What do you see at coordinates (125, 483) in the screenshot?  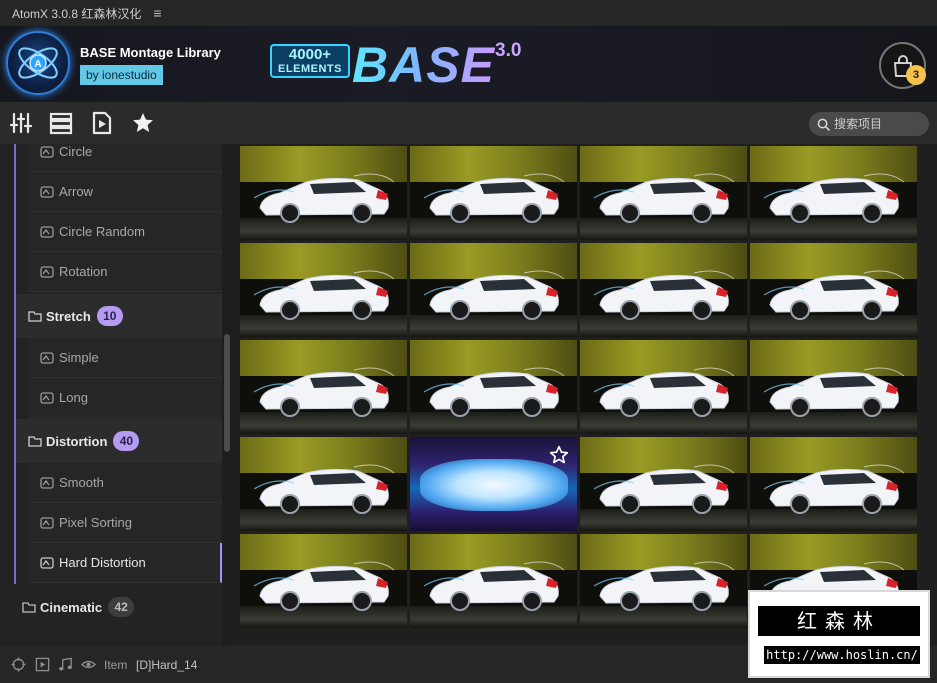 I see `sidebar-item-smooth: Smooth` at bounding box center [125, 483].